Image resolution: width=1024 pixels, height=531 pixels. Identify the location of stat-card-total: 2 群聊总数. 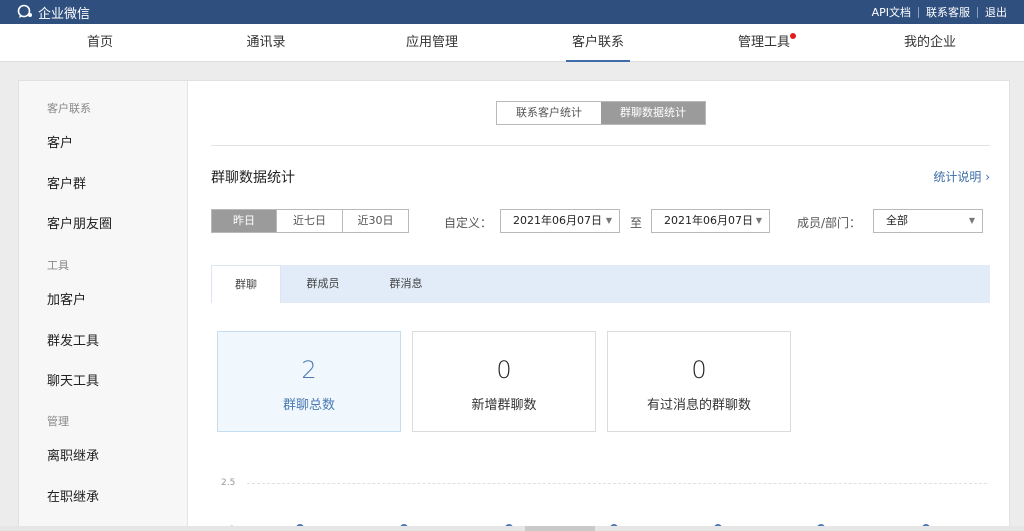
(309, 381).